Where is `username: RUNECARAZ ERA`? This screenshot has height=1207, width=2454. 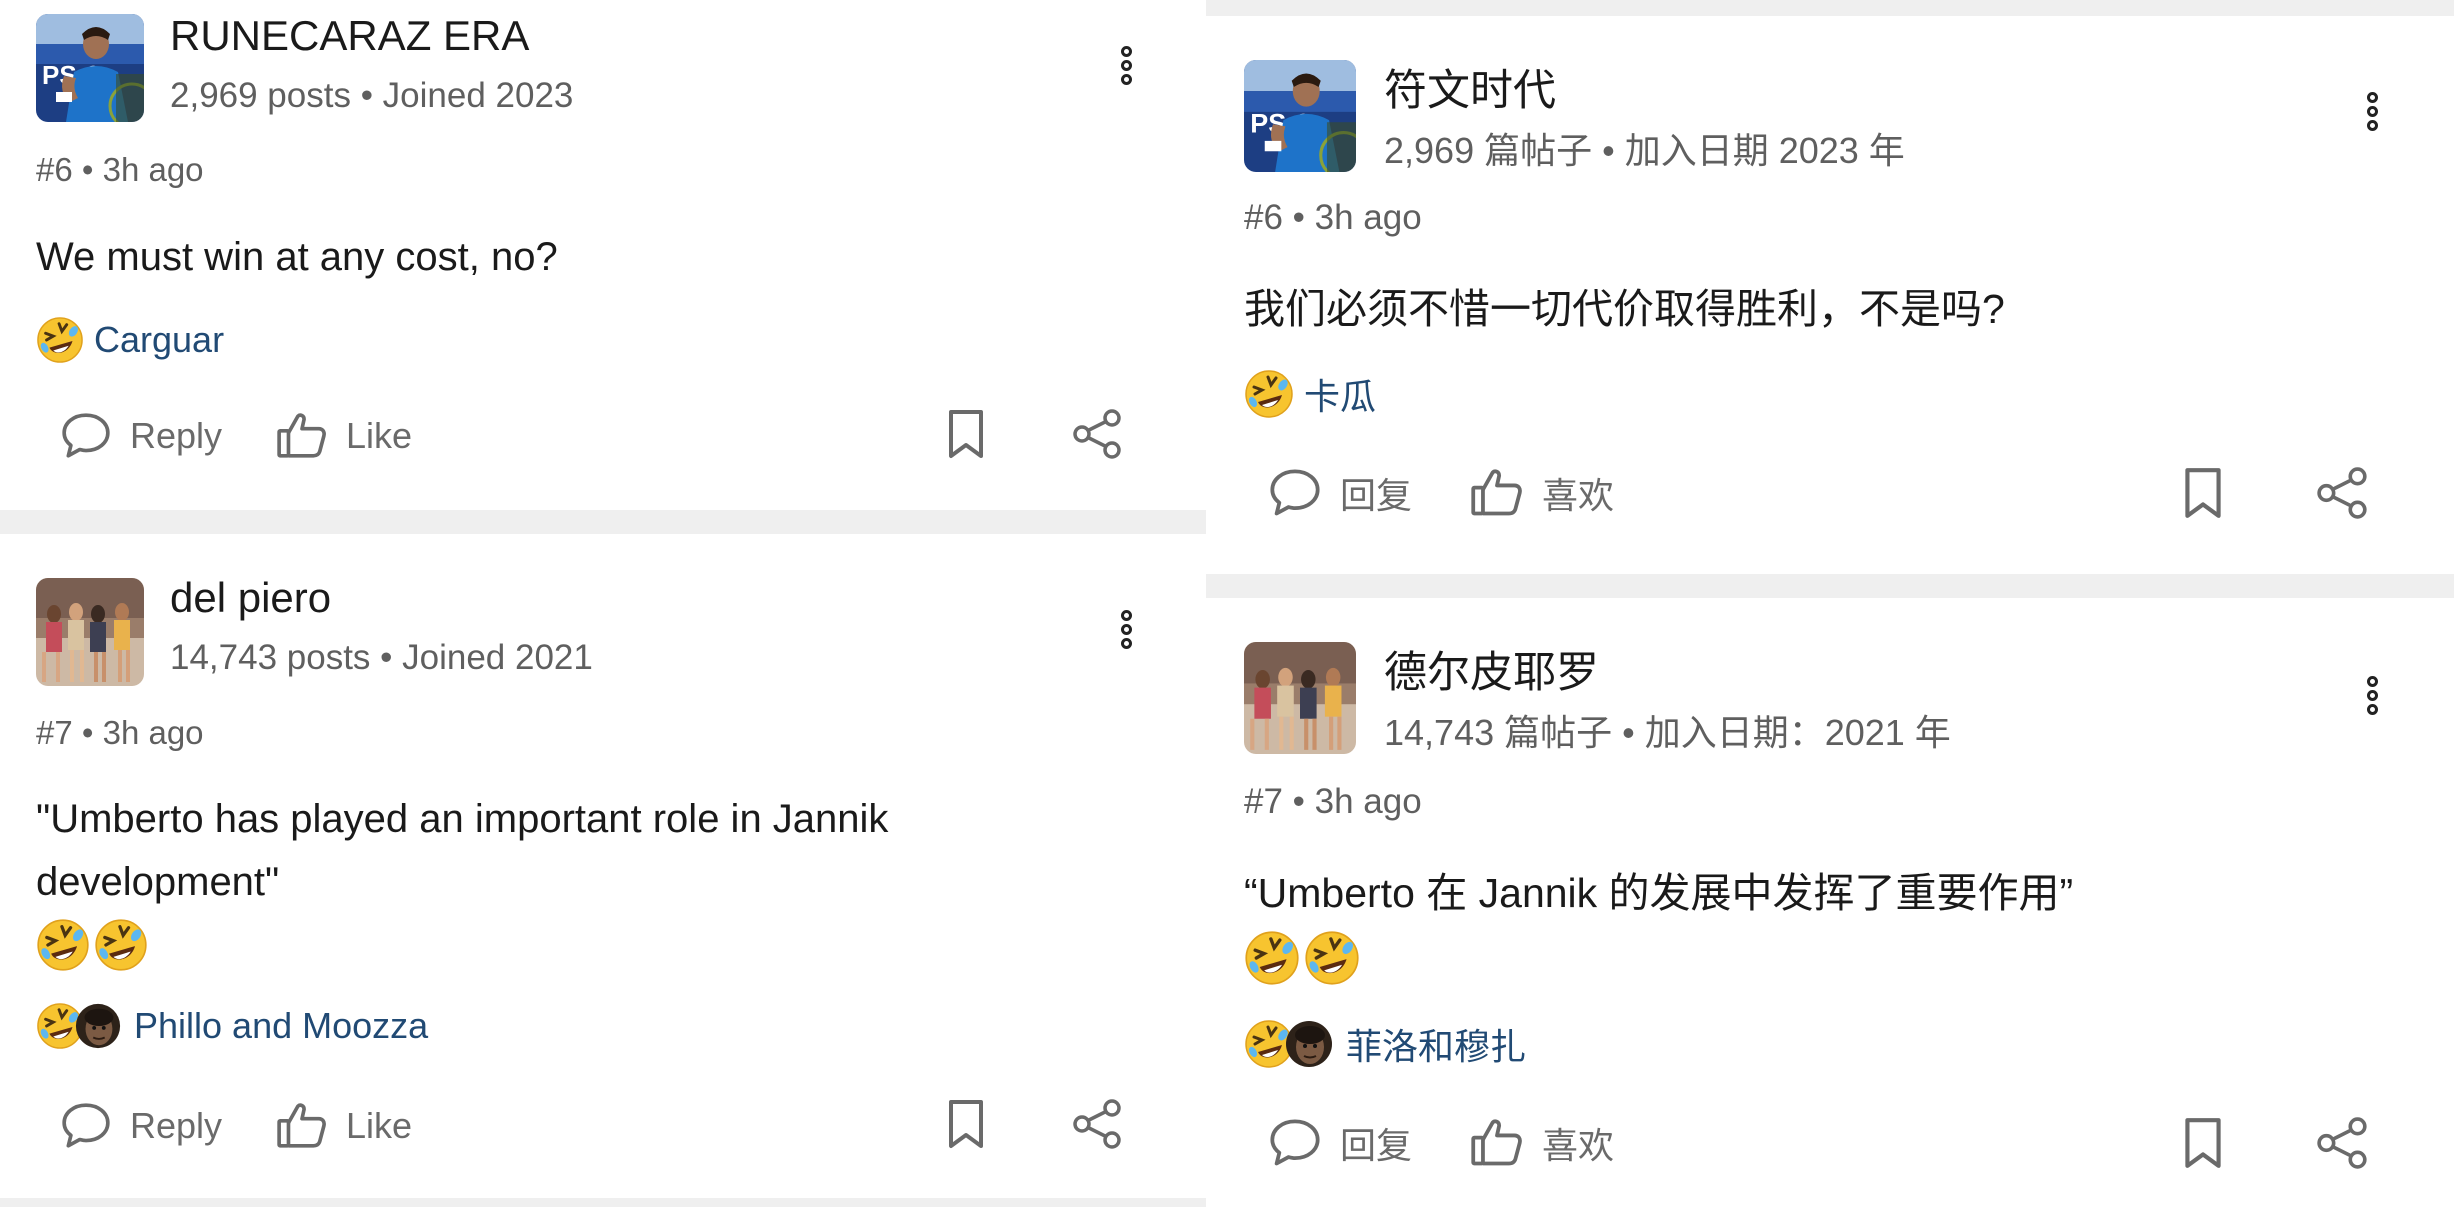 username: RUNECARAZ ERA is located at coordinates (349, 36).